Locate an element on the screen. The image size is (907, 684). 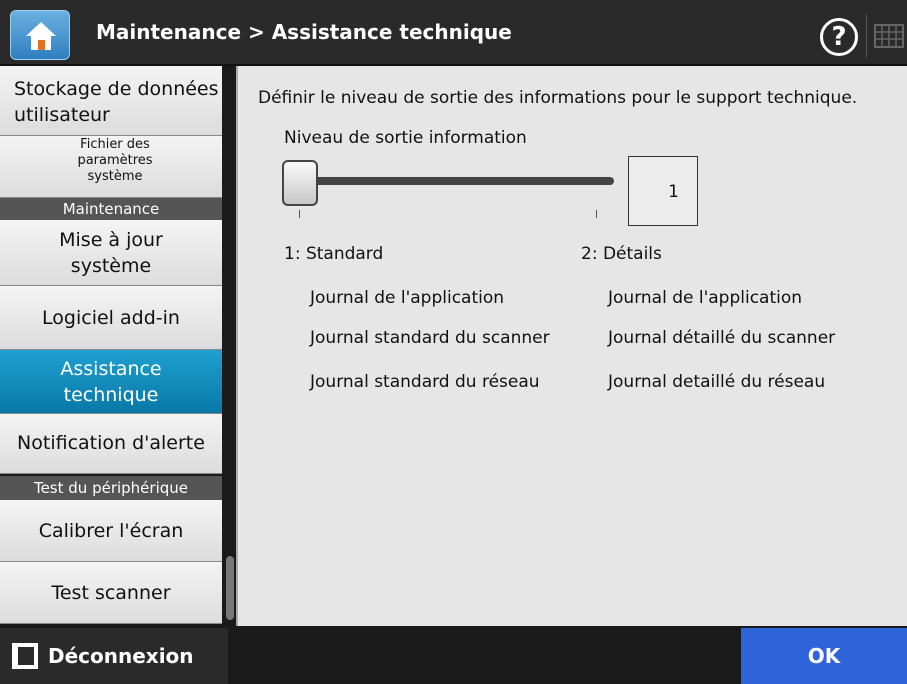
output-level-value: 1 is located at coordinates (663, 191).